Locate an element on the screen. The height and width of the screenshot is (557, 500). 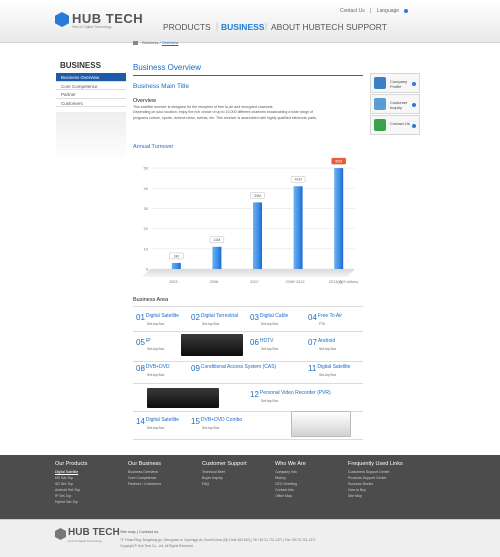
business-item-name: Digital Cable is located at coordinates (274, 316).